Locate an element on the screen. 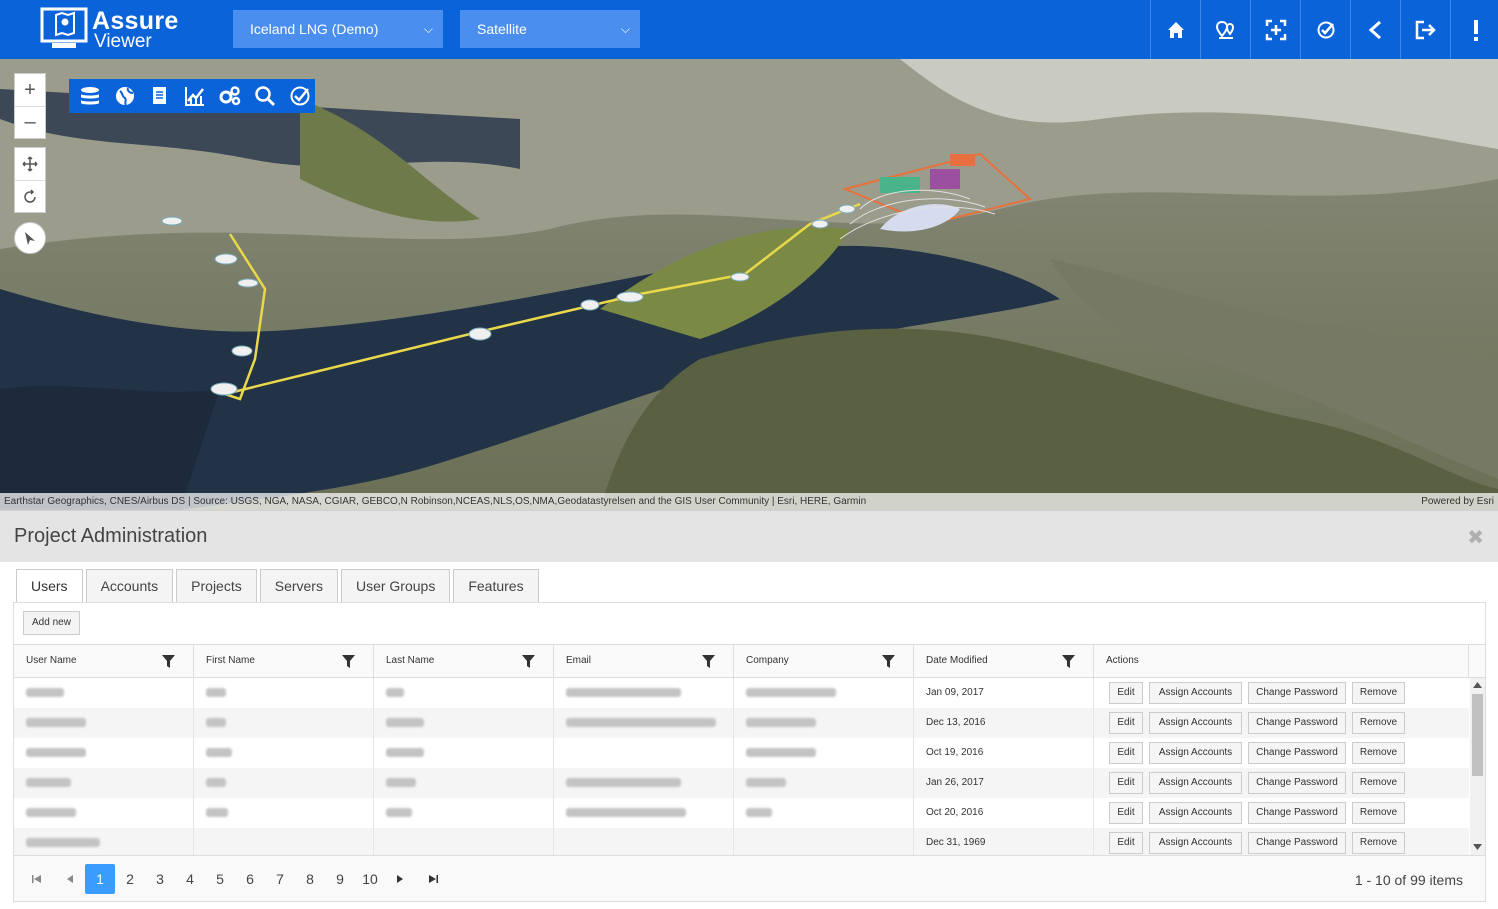  home-button is located at coordinates (1175, 29).